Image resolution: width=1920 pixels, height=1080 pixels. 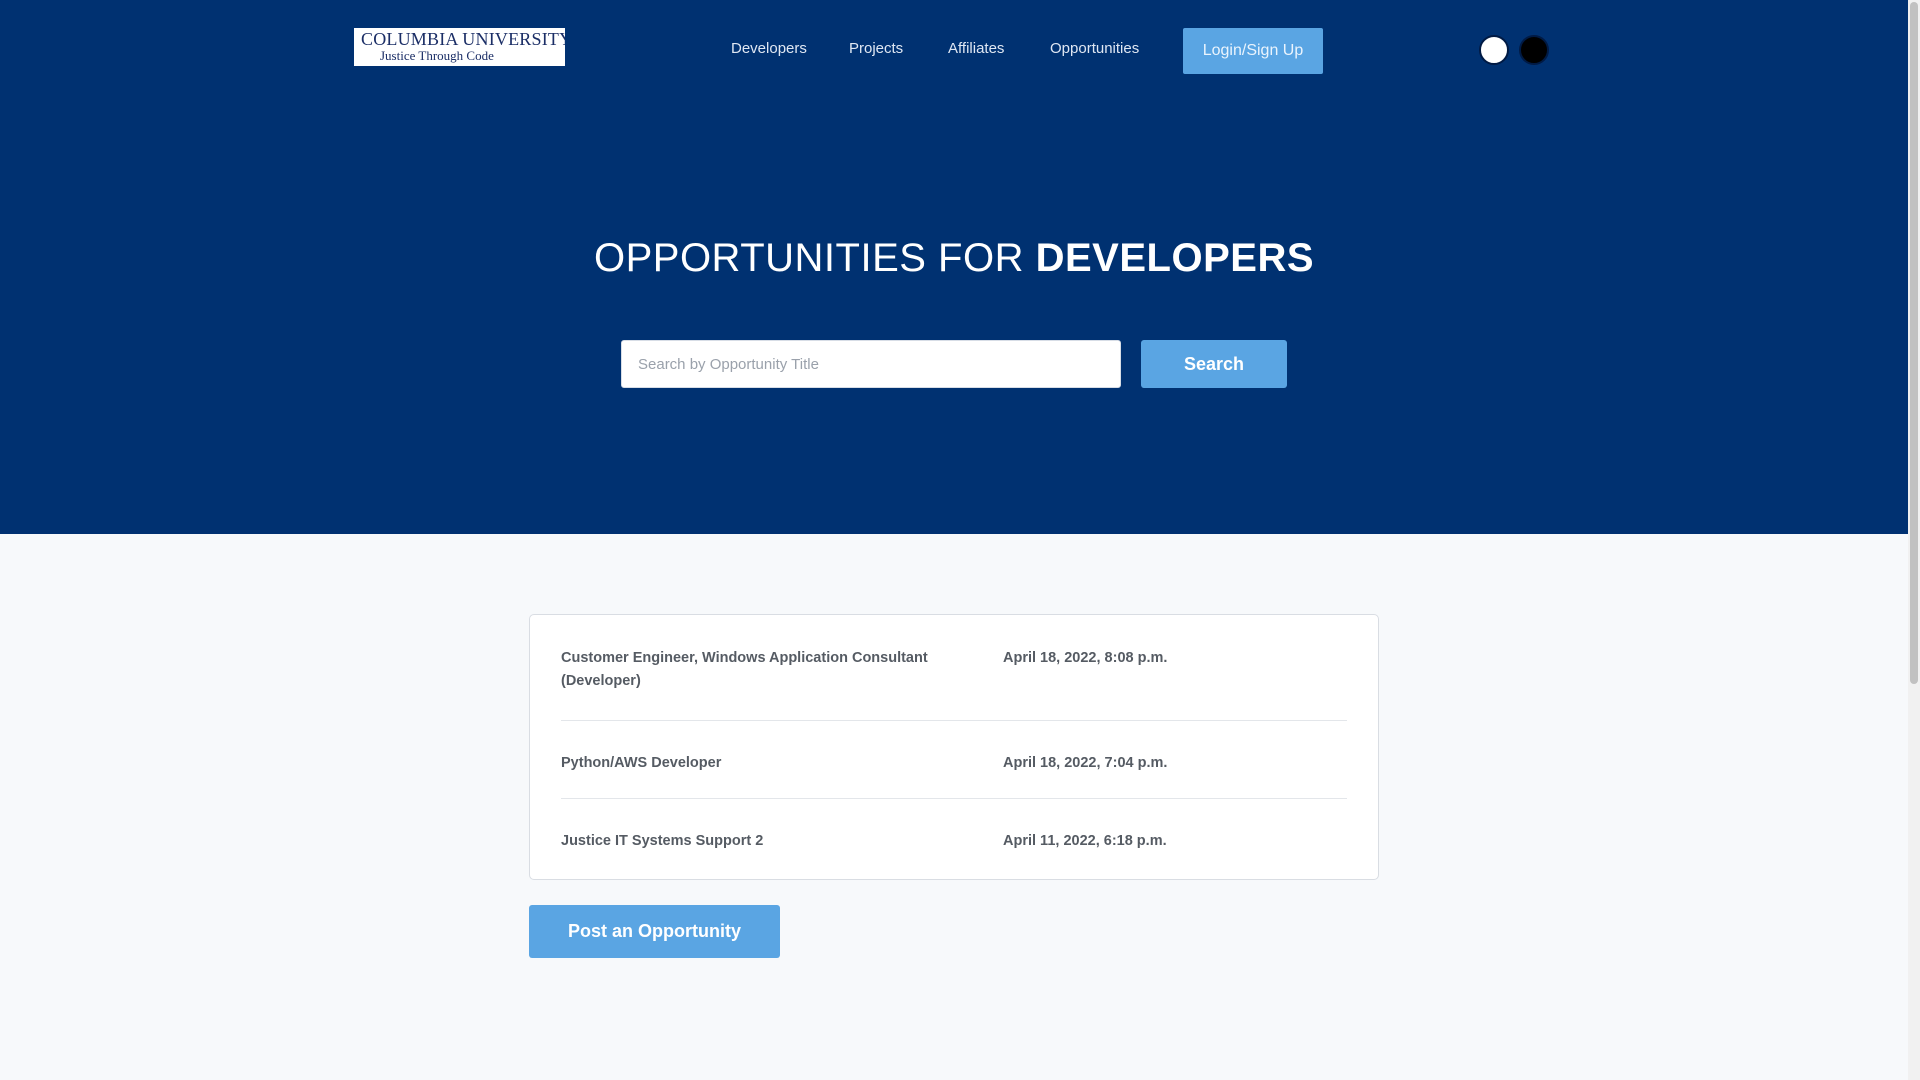 I want to click on login-signup-button: Login/Sign Up, so click(x=1253, y=51).